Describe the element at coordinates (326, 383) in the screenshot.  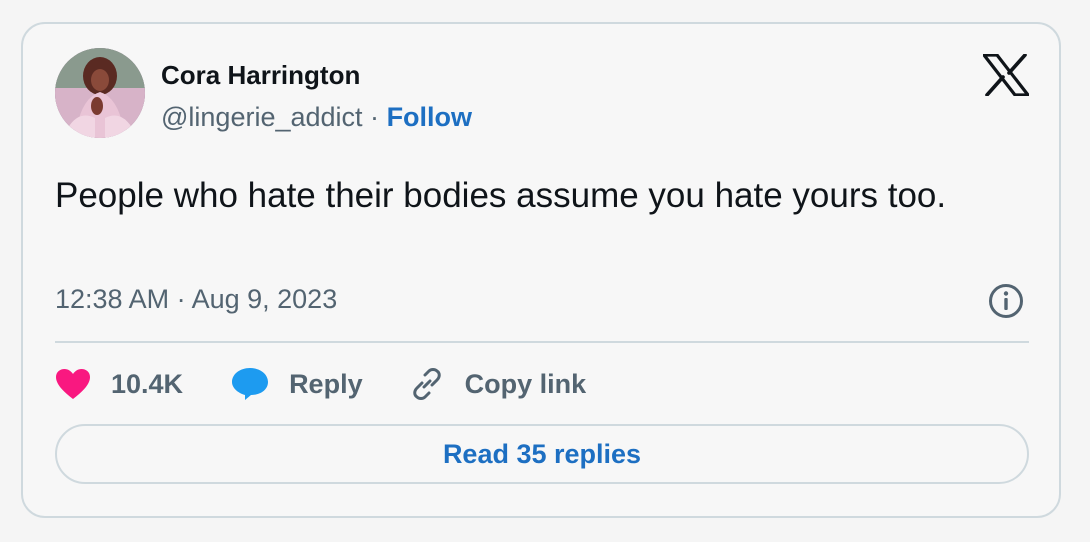
I see `reply-label: Reply` at that location.